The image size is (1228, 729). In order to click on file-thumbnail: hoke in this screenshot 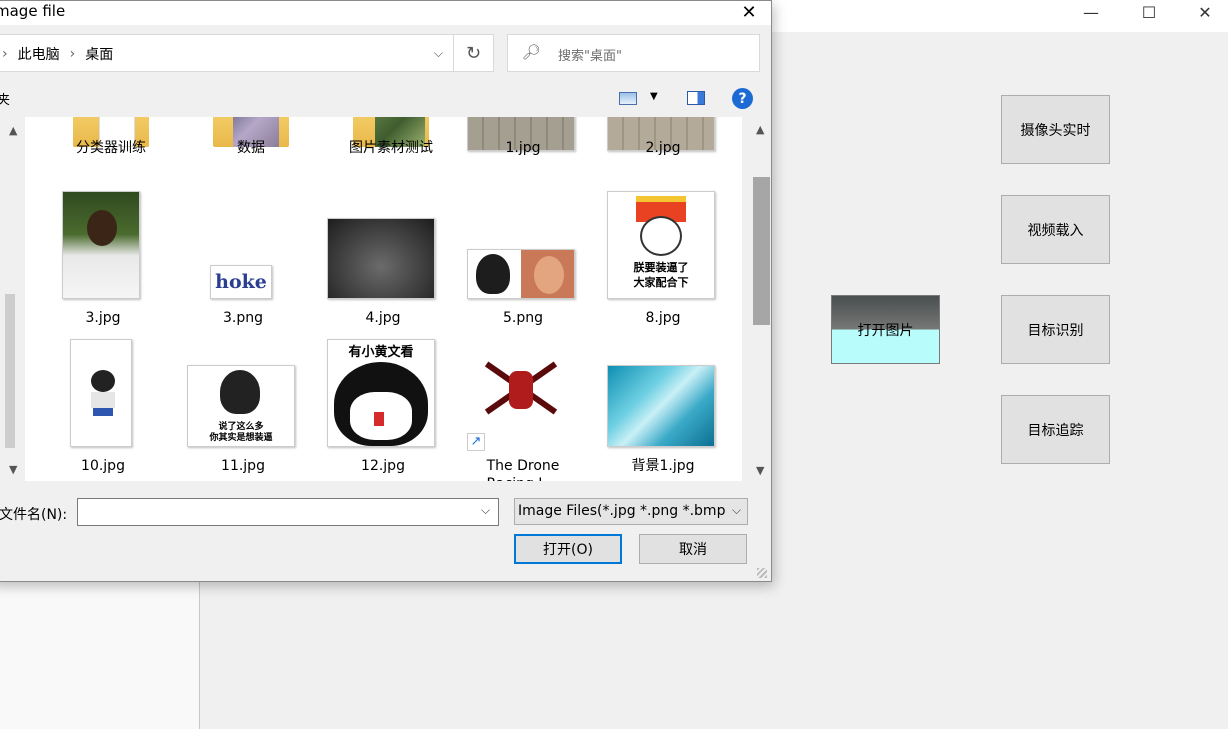, I will do `click(241, 282)`.